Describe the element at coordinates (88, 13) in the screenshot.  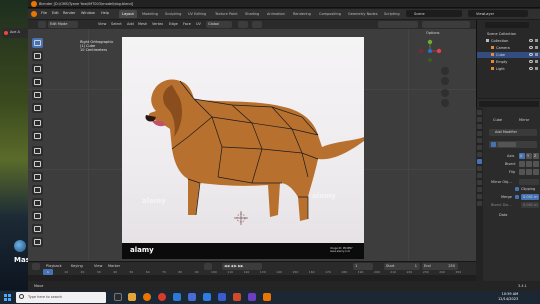
I see `menu-window: Window` at that location.